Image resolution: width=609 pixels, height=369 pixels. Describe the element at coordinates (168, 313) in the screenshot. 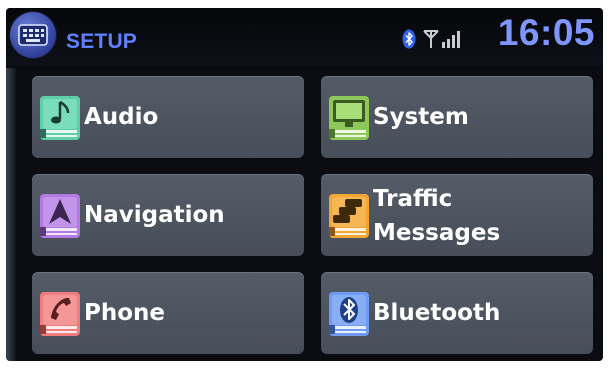

I see `phone-button: Phone` at that location.